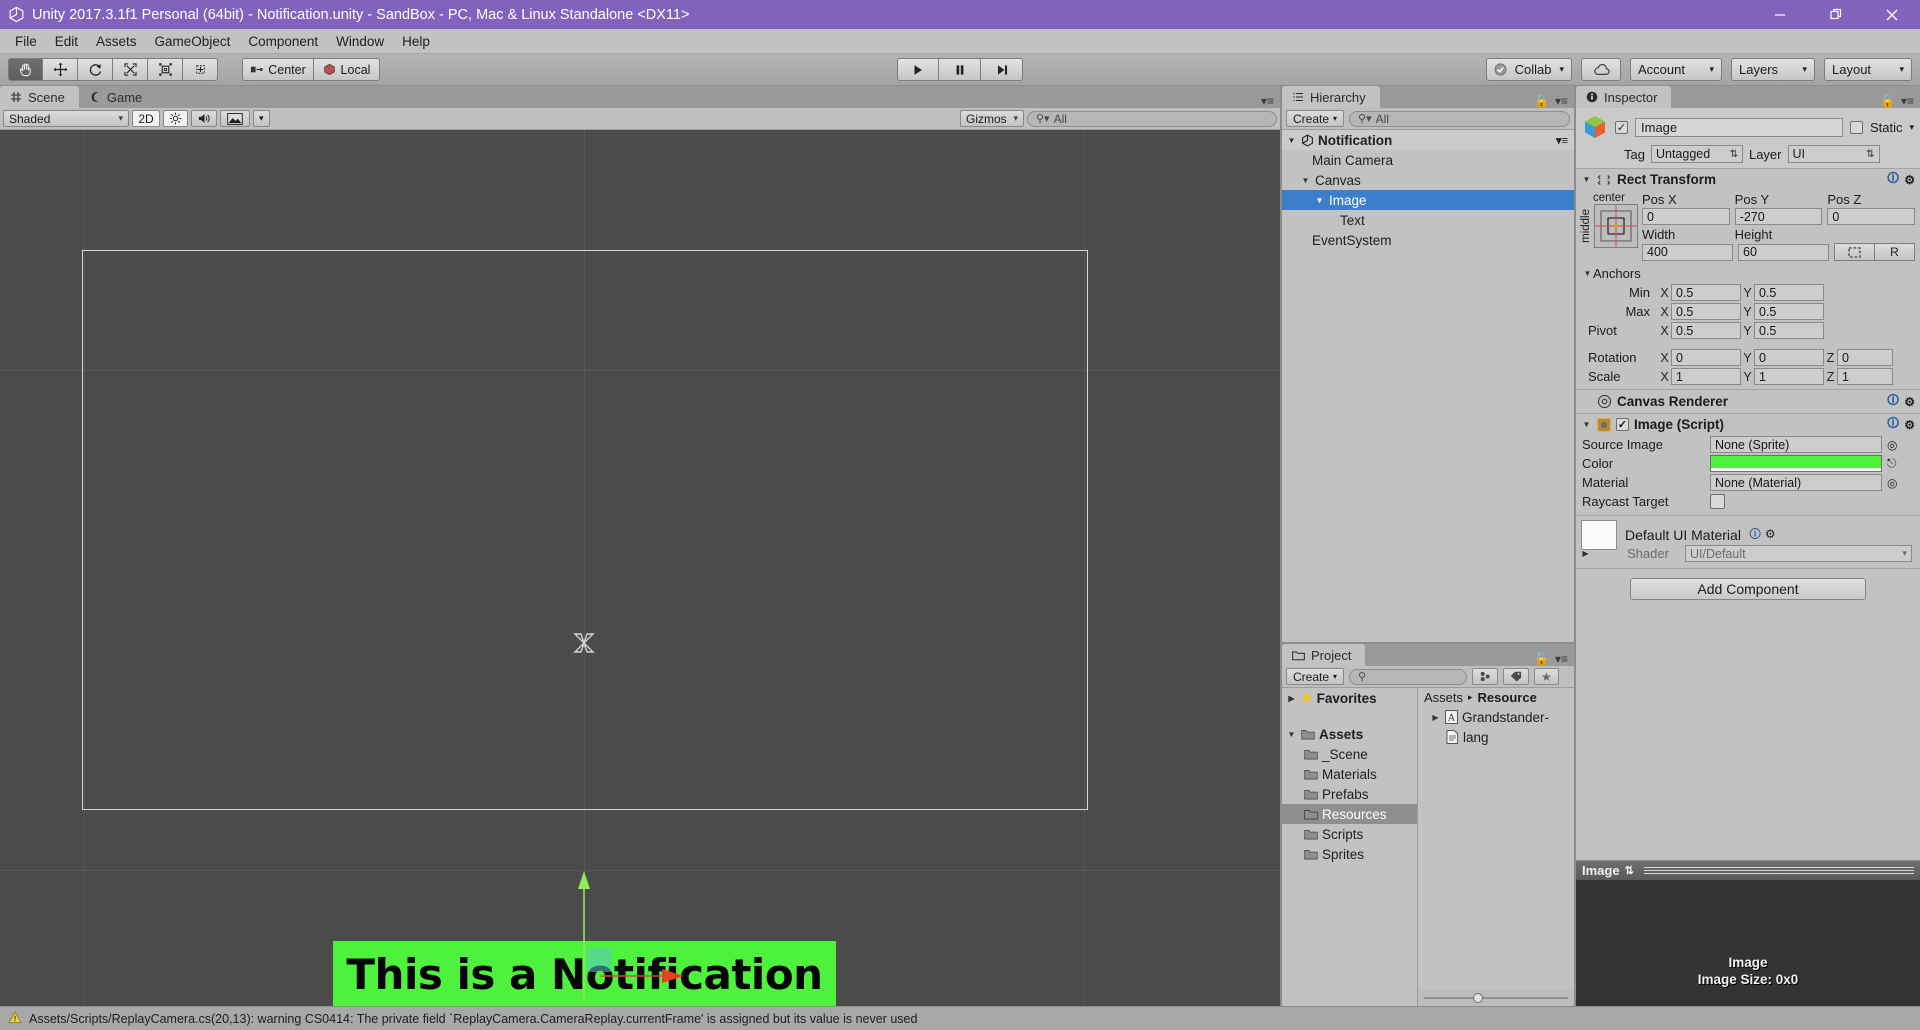 This screenshot has width=1920, height=1030. What do you see at coordinates (200, 69) in the screenshot?
I see `transform-tool-button` at bounding box center [200, 69].